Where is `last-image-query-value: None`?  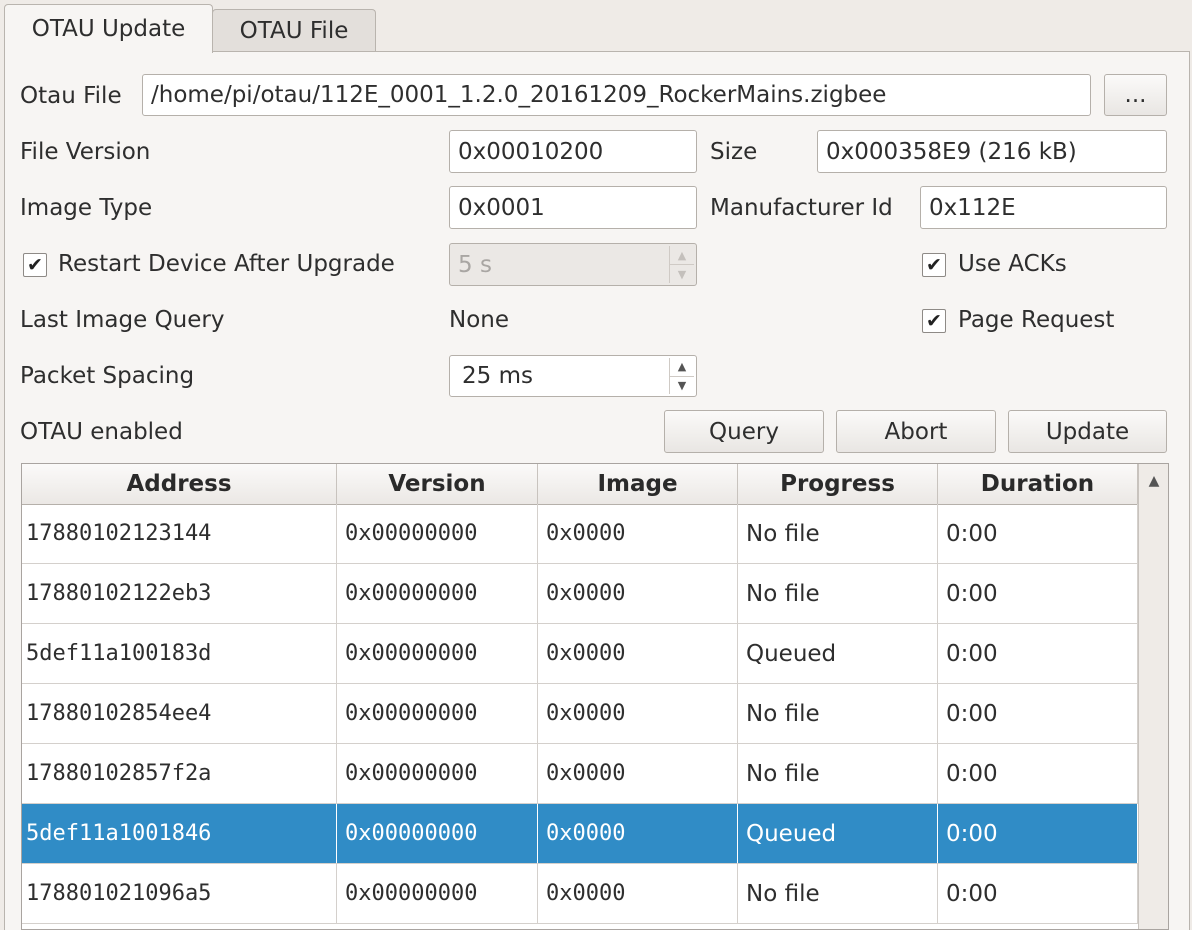 last-image-query-value: None is located at coordinates (479, 320).